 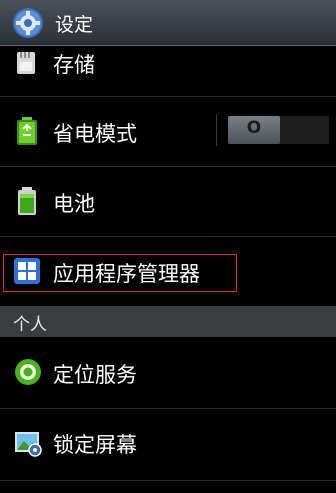 I want to click on storage-card-icon, so click(x=26, y=63).